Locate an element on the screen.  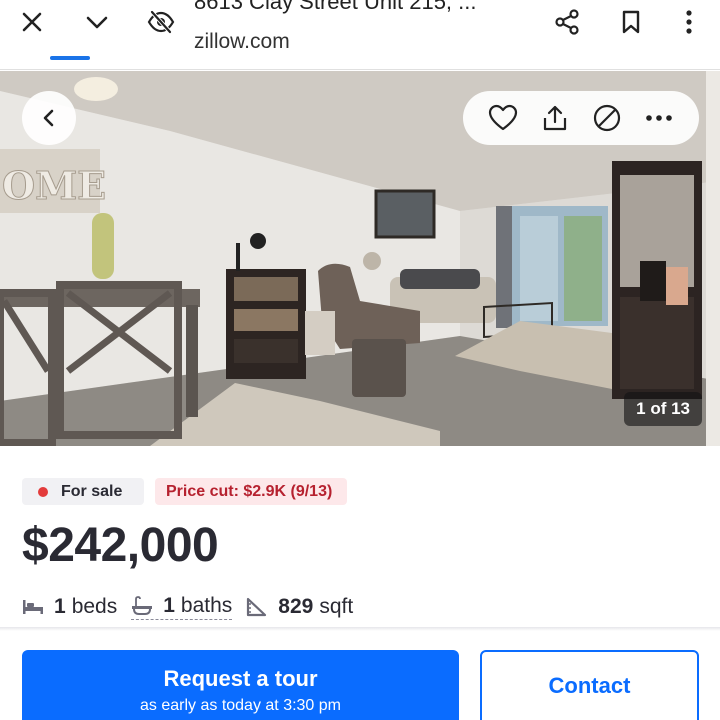
bed-icon is located at coordinates (33, 607).